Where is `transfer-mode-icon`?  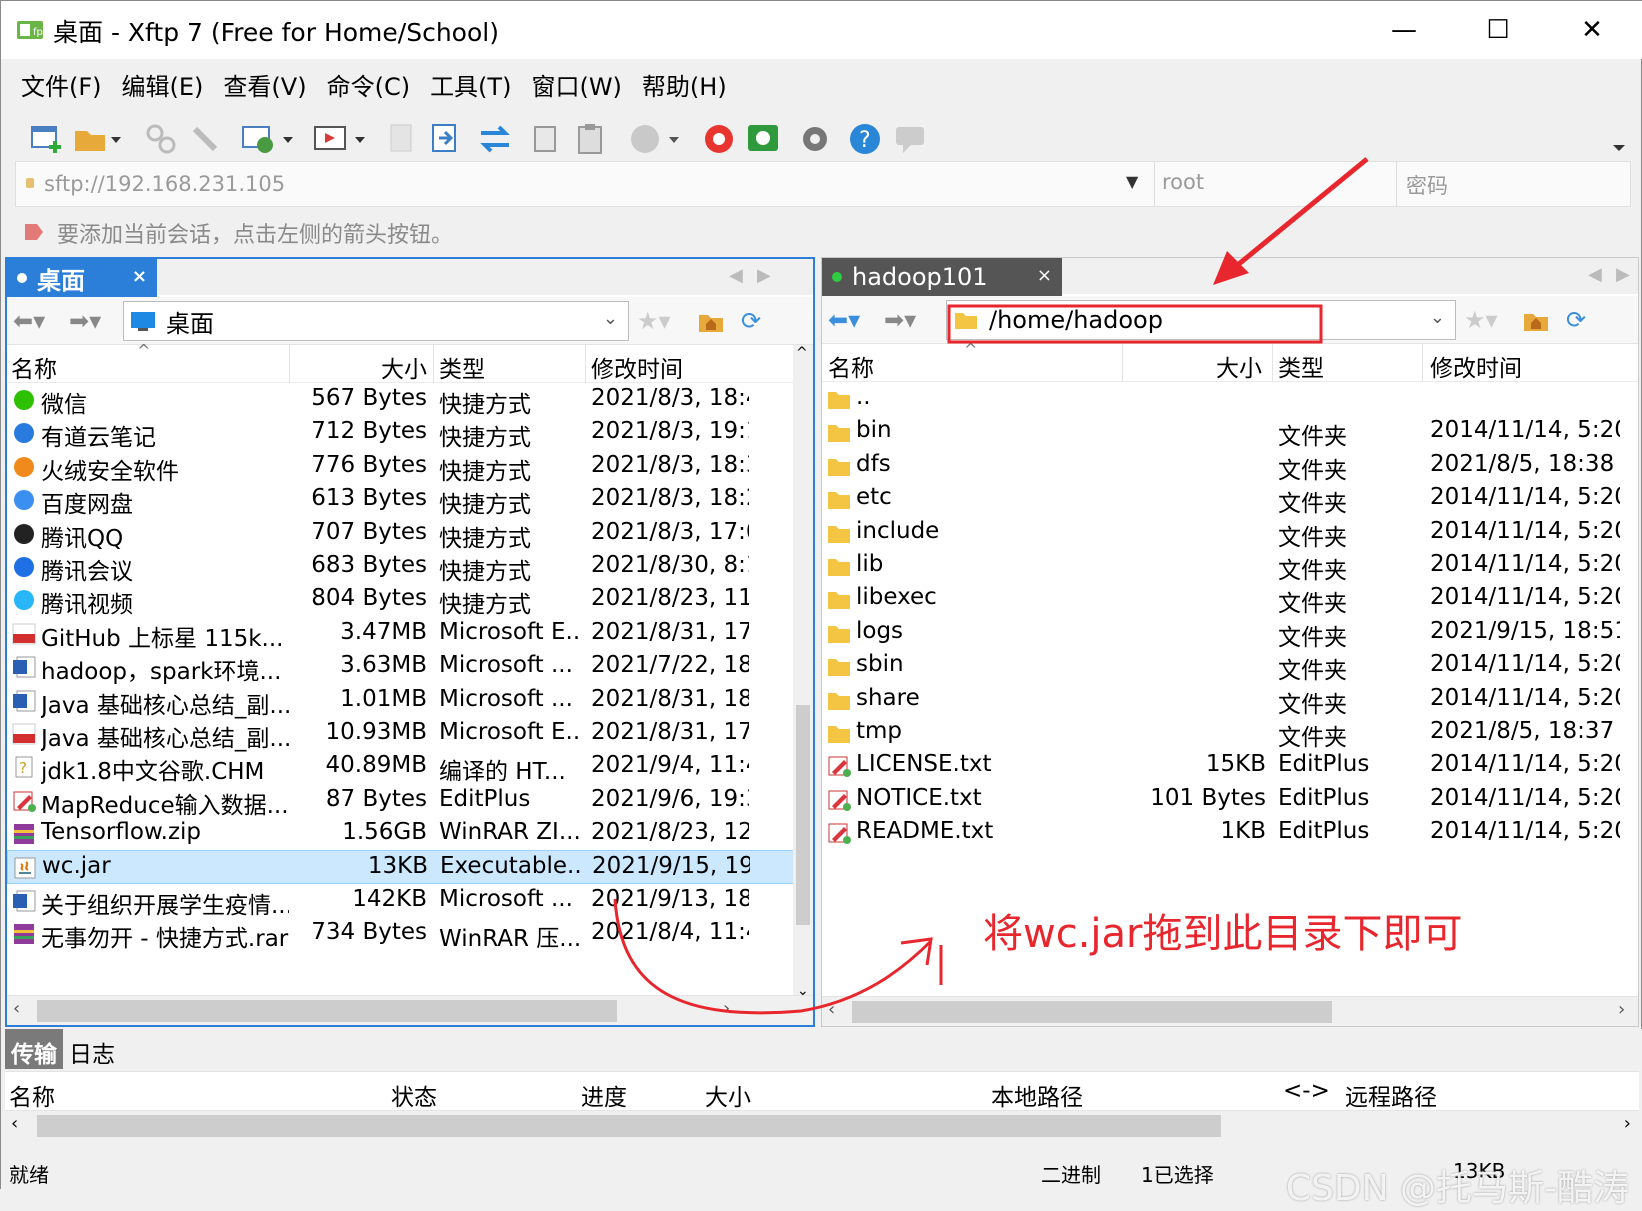 transfer-mode-icon is located at coordinates (657, 139).